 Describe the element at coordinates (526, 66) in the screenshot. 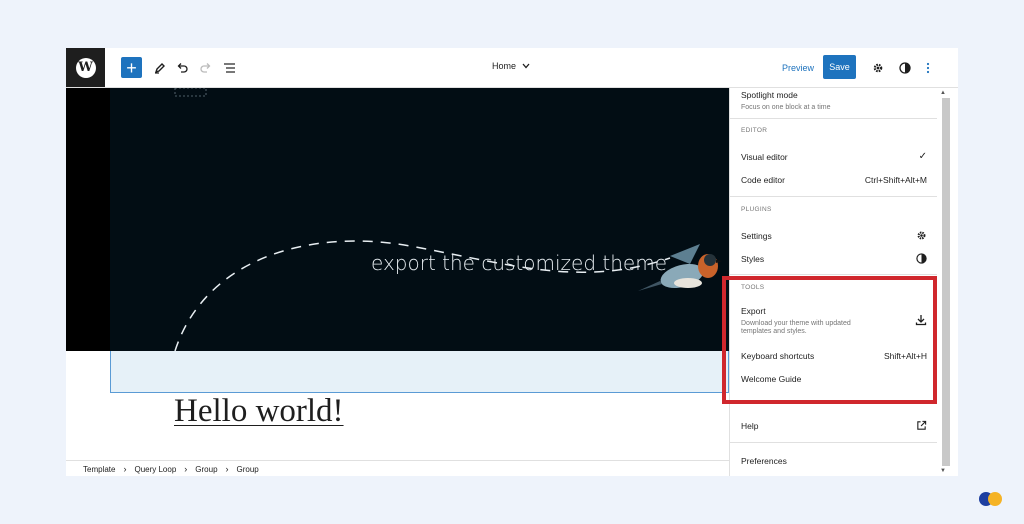

I see `chevron-down-icon` at that location.